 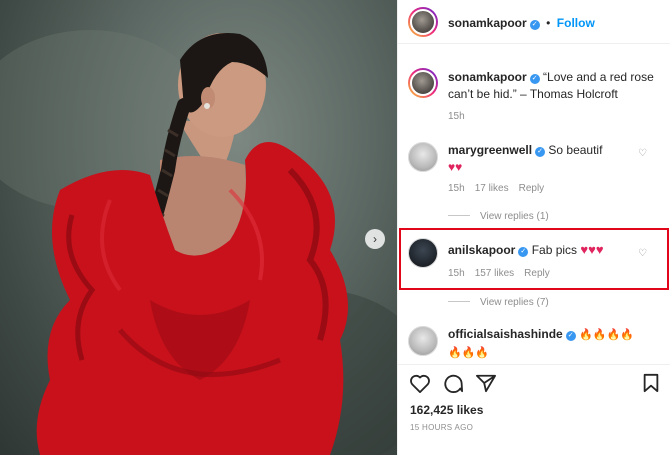 What do you see at coordinates (487, 23) in the screenshot?
I see `author-username: sonamkapoor` at bounding box center [487, 23].